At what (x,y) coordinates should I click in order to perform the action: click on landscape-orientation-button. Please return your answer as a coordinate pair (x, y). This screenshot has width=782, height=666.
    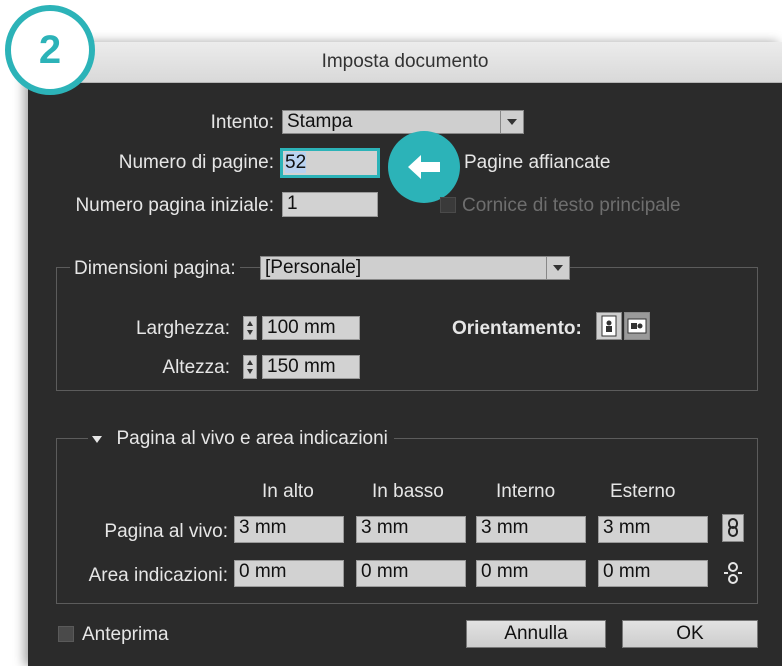
    Looking at the image, I should click on (637, 326).